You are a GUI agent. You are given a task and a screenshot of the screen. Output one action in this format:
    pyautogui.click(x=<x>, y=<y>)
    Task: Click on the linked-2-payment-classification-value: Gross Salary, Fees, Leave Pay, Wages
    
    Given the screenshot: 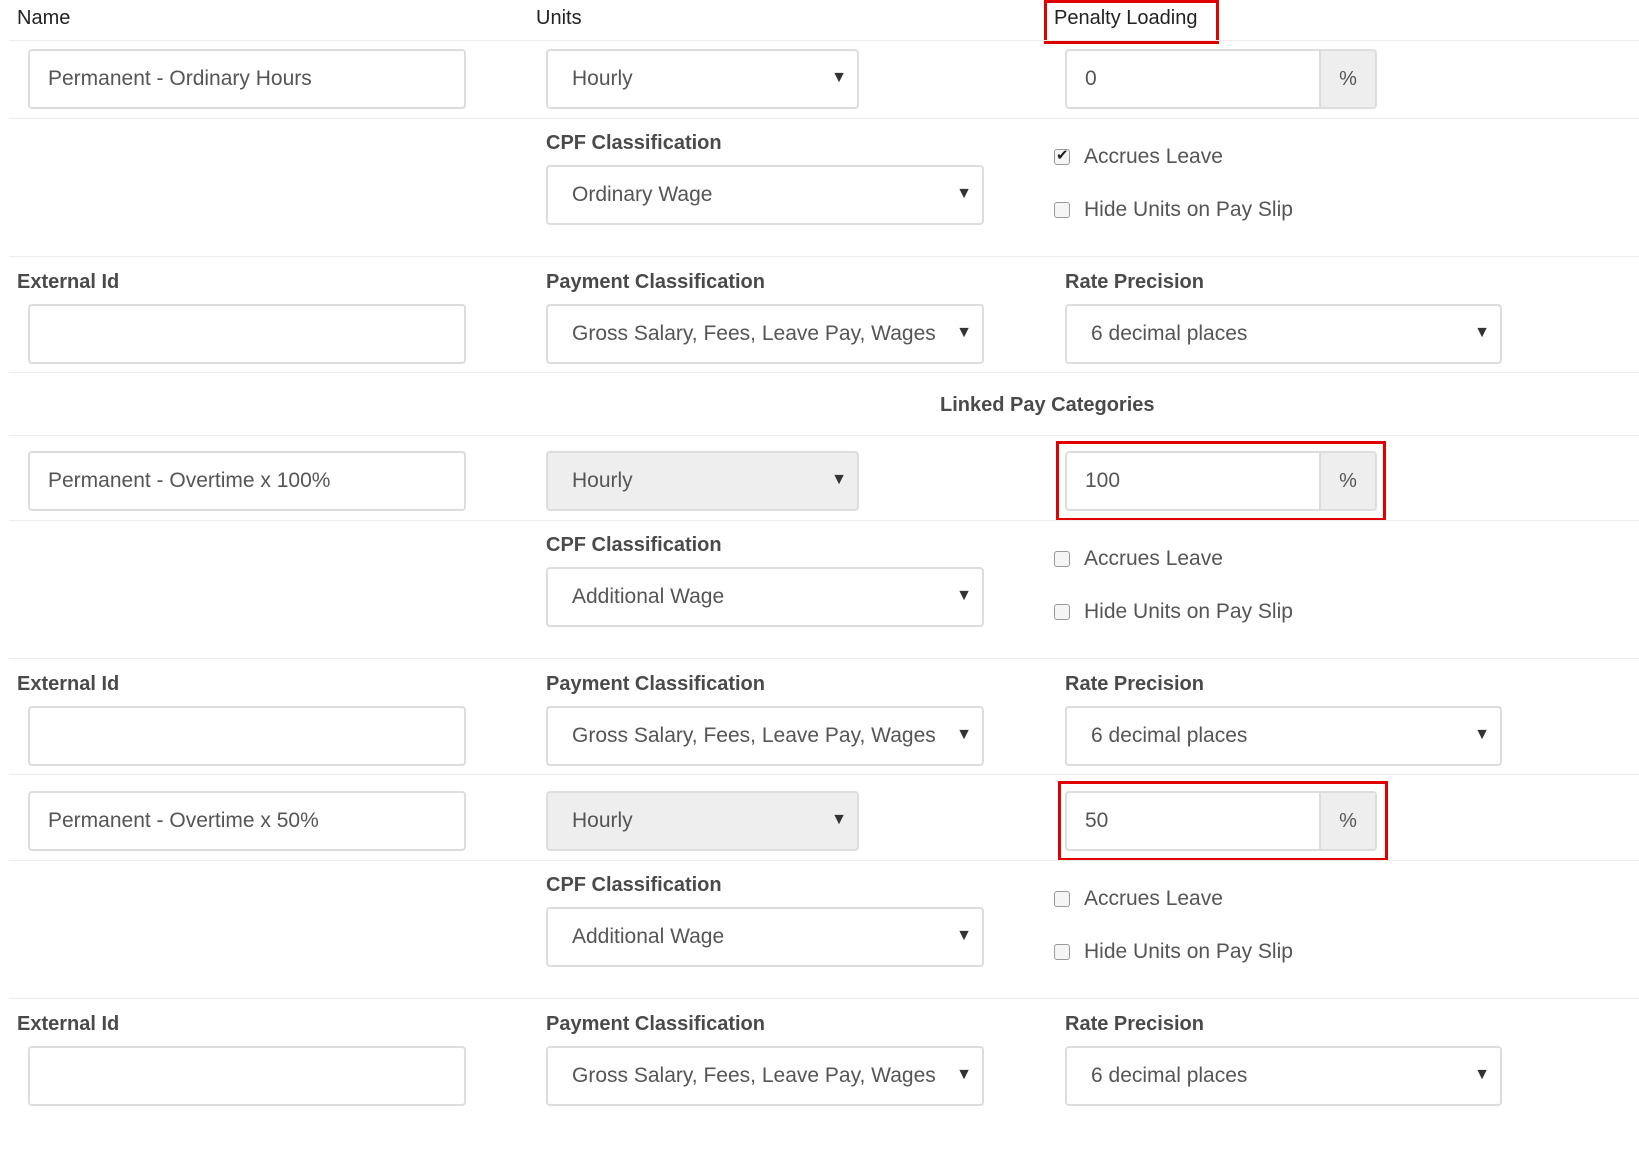 What is the action you would take?
    pyautogui.click(x=754, y=1075)
    